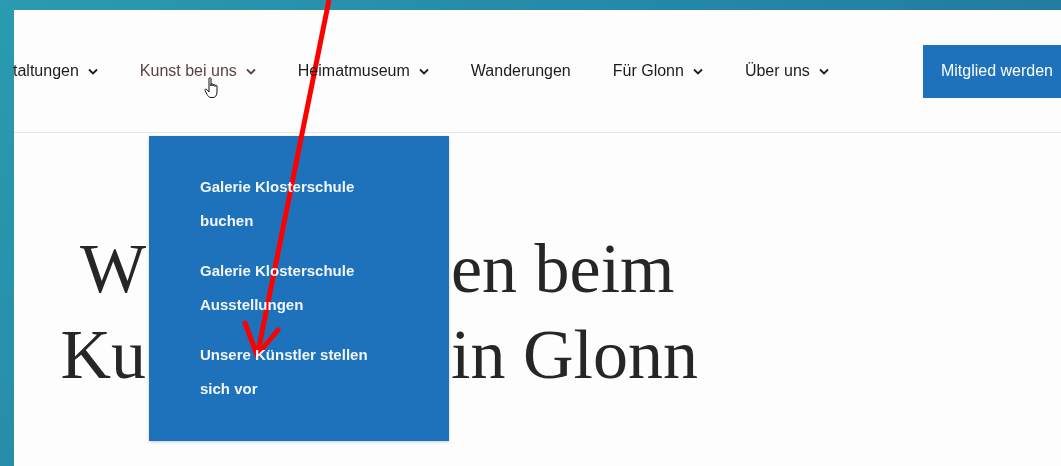  What do you see at coordinates (212, 88) in the screenshot?
I see `hand-cursor-icon` at bounding box center [212, 88].